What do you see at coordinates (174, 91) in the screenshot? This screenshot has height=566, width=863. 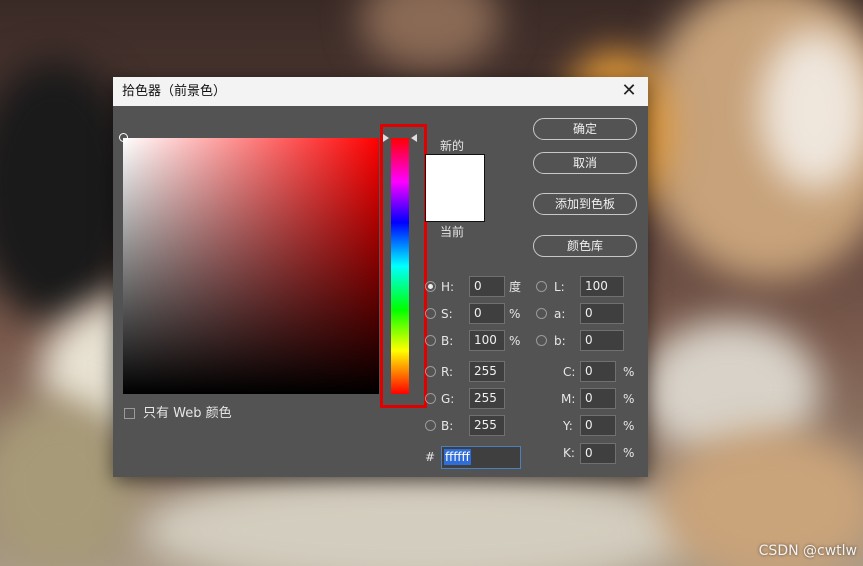 I see `dialog-title: 拾色器（前景色）` at bounding box center [174, 91].